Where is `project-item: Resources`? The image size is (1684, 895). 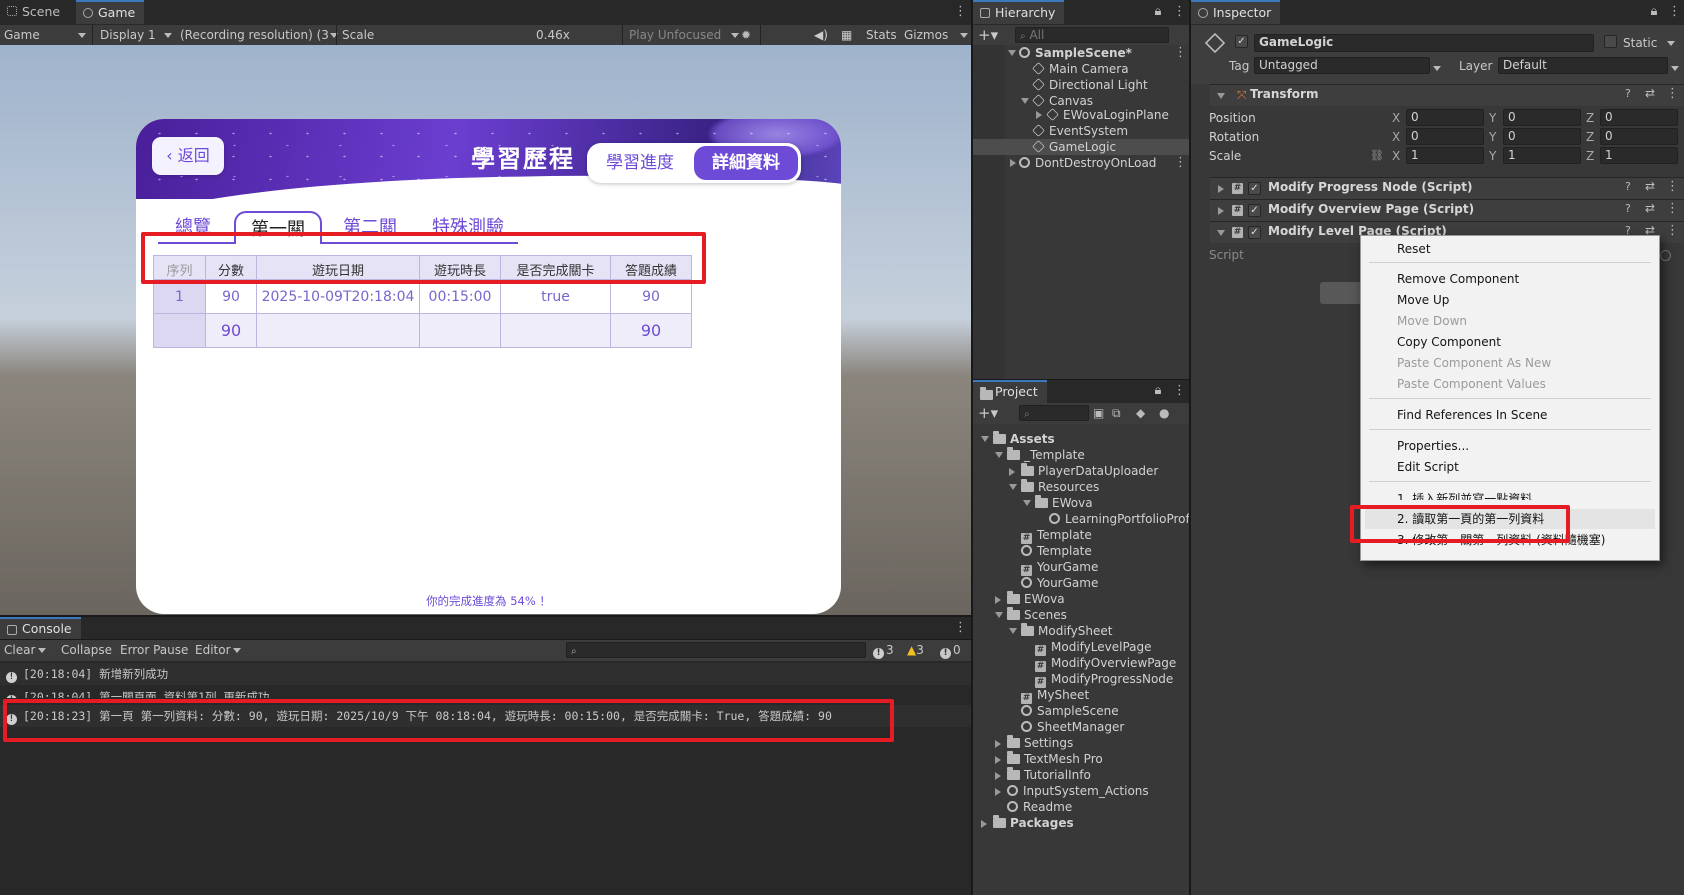 project-item: Resources is located at coordinates (1060, 487).